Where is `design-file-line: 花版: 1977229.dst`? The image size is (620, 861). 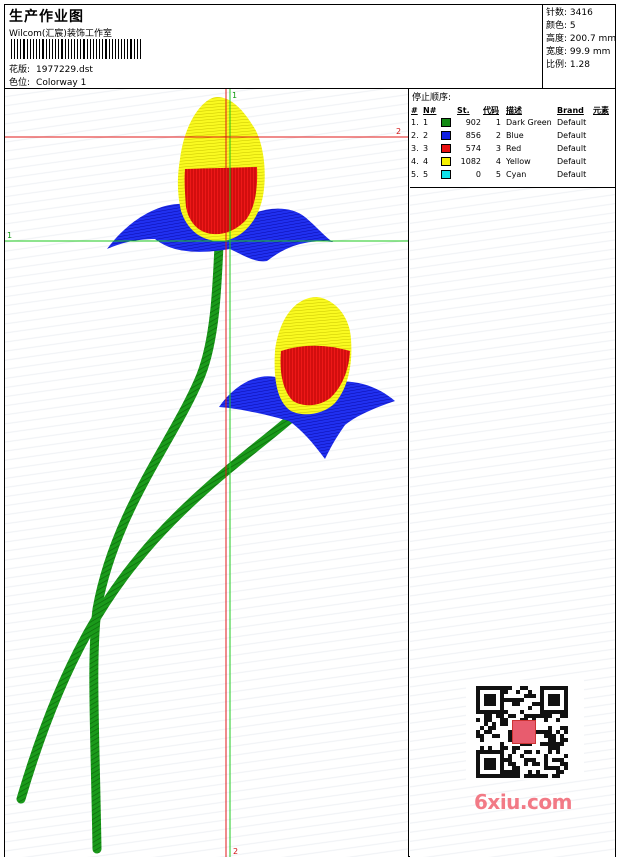 design-file-line: 花版: 1977229.dst is located at coordinates (51, 68).